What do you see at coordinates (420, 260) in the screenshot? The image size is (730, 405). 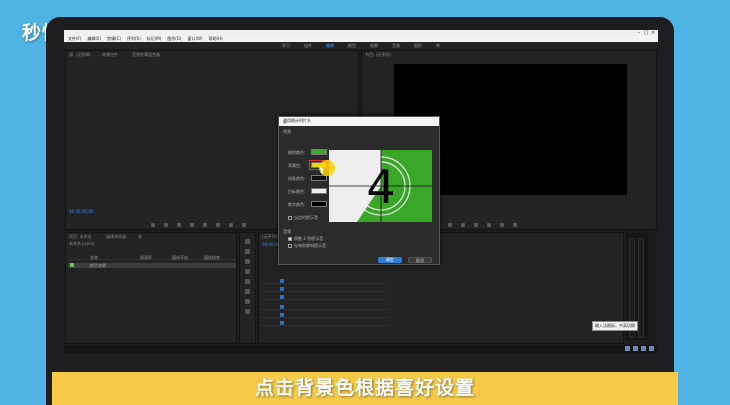 I see `cancel-button: 取消` at bounding box center [420, 260].